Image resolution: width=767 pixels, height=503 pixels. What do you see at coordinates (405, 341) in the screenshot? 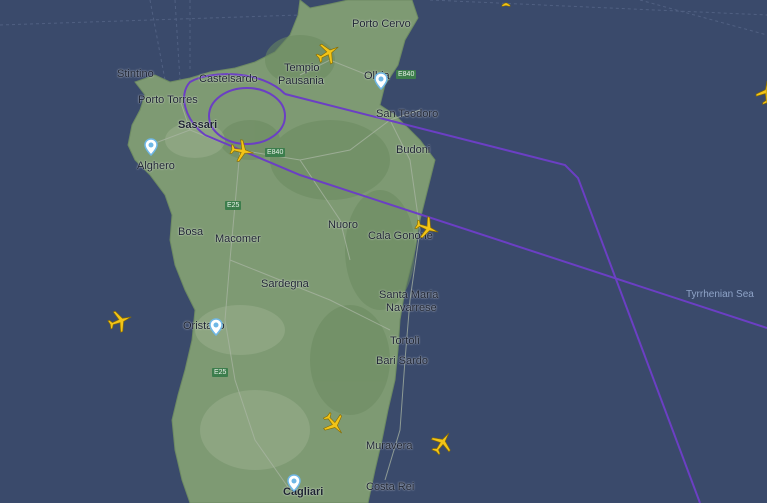
I see `place-label: Tortolì` at bounding box center [405, 341].